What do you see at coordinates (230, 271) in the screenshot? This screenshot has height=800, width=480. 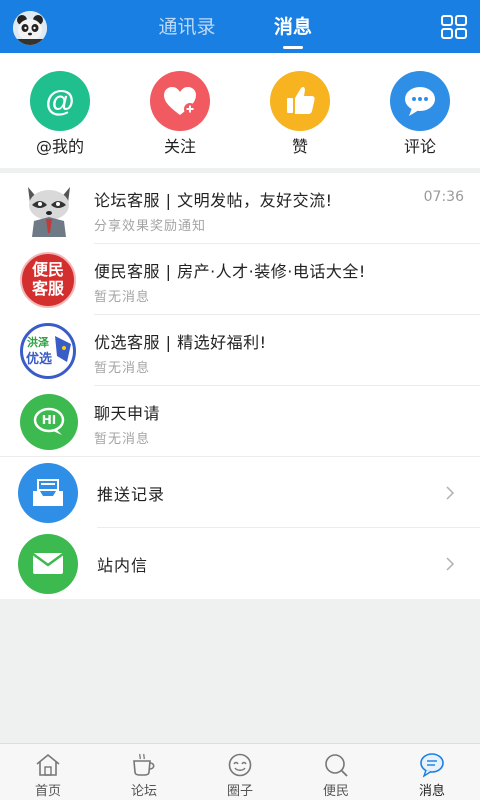 I see `message-title: 便民客服 | 房产·人才·装修·电话大全!` at bounding box center [230, 271].